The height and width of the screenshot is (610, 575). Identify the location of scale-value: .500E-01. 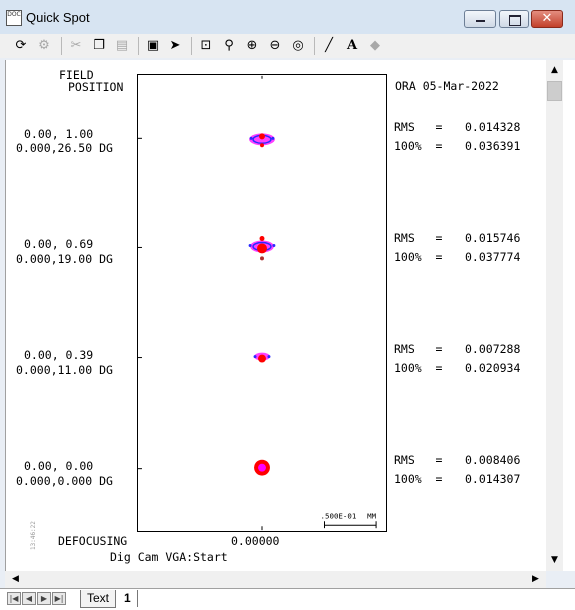
(339, 515).